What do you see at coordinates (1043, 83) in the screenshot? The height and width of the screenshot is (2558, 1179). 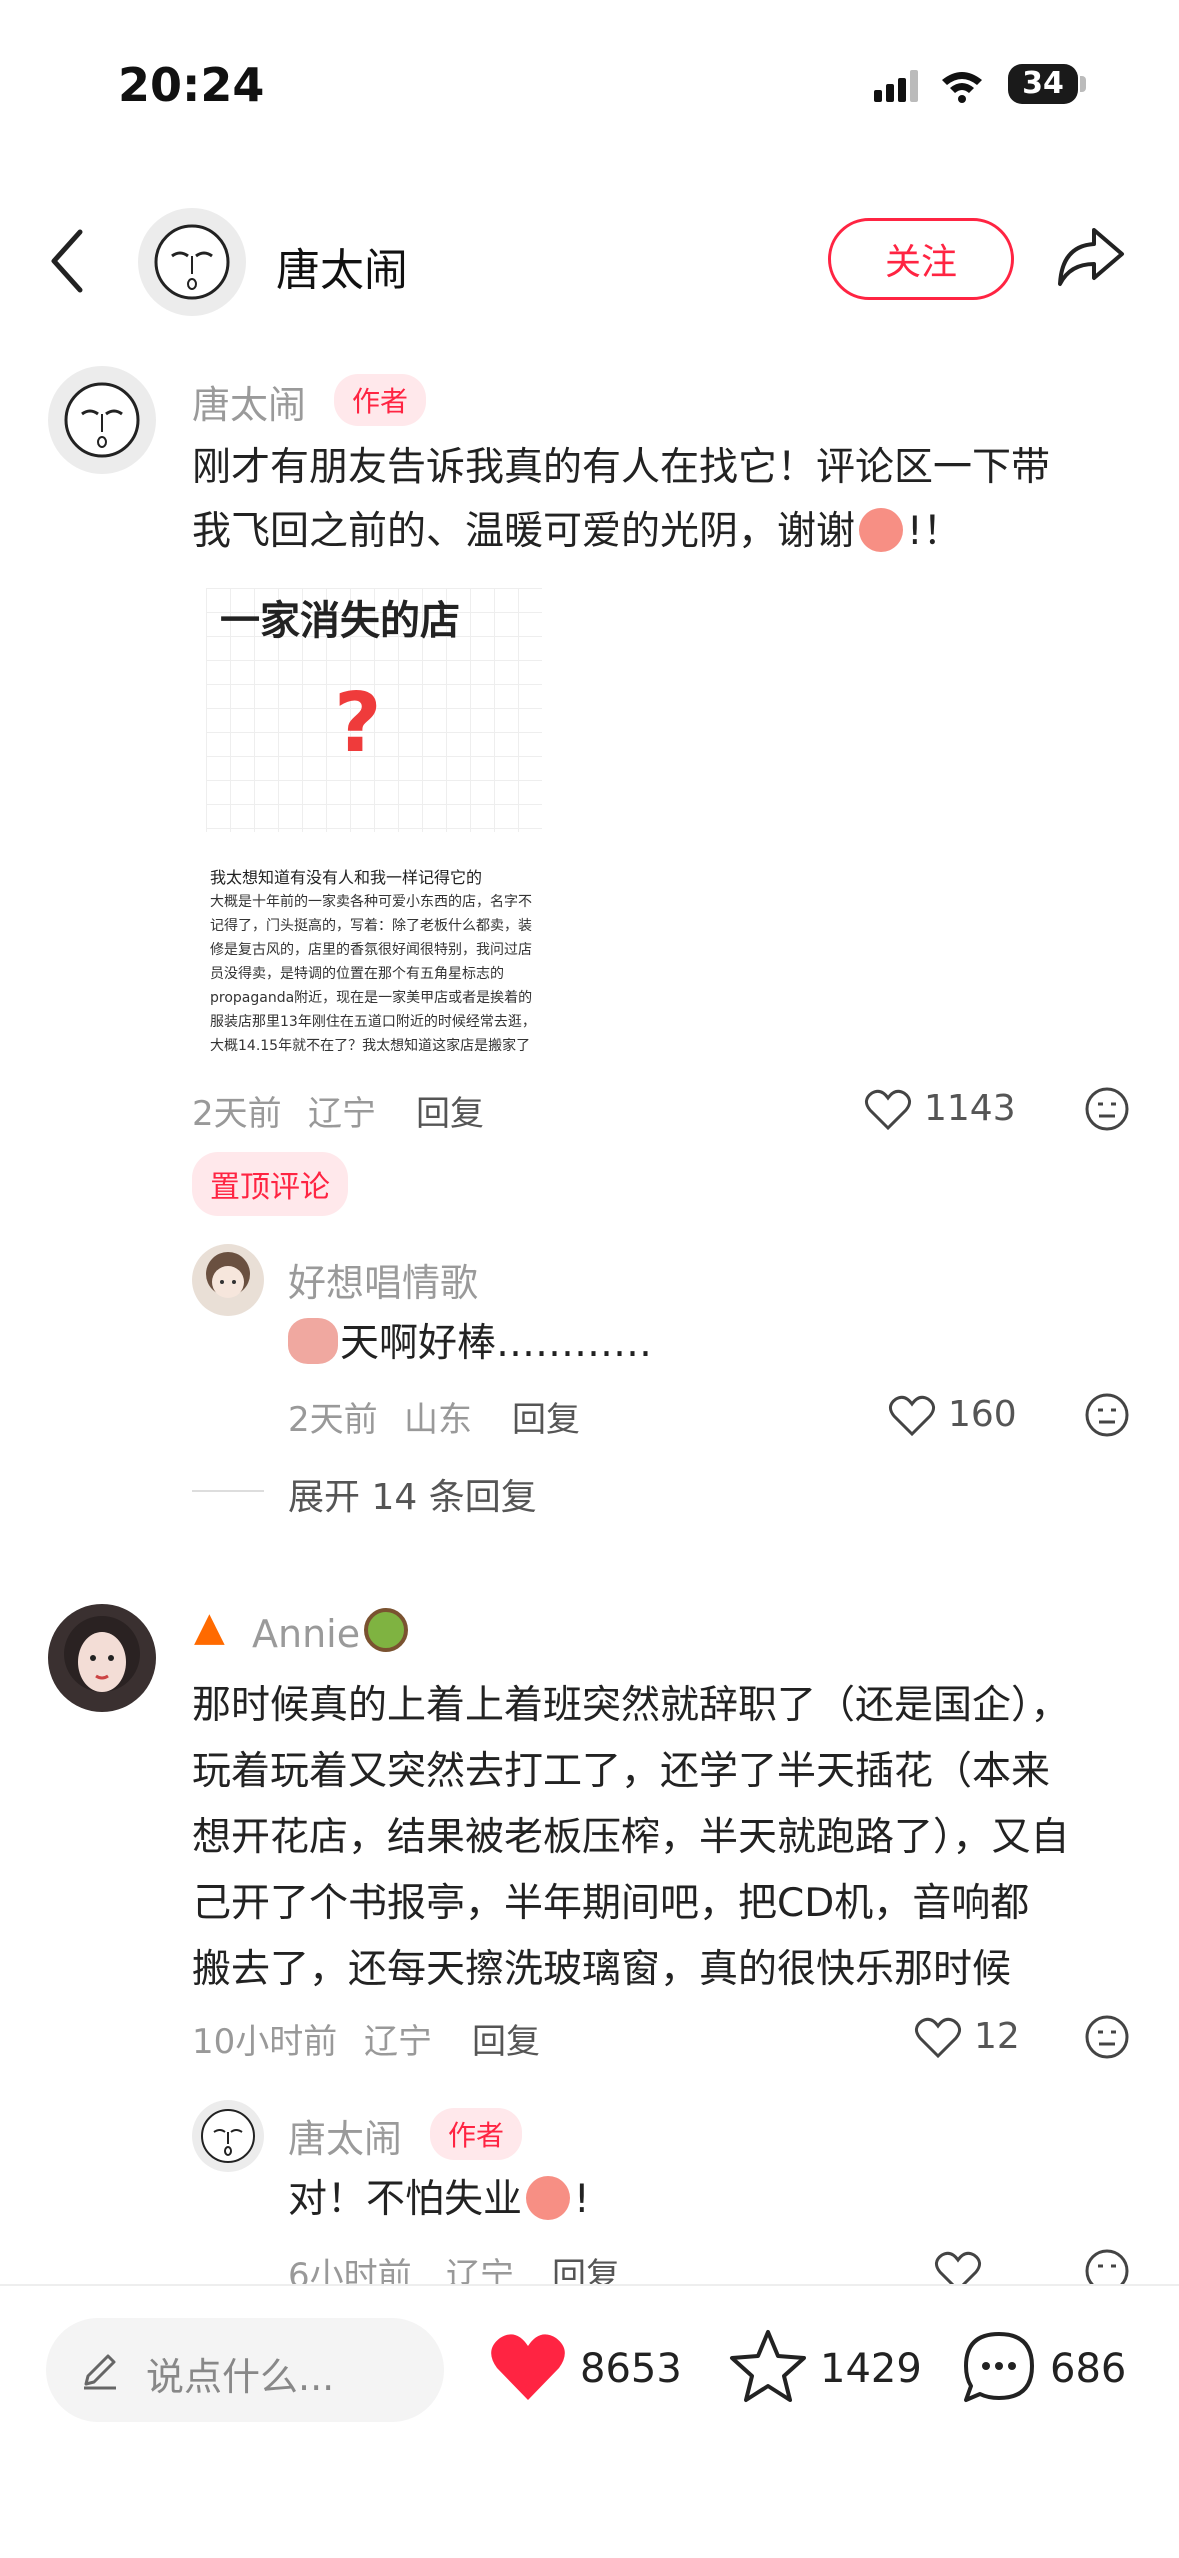 I see `battery-level: 34` at bounding box center [1043, 83].